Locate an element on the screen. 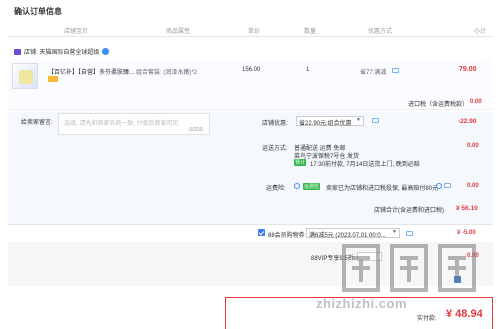 This screenshot has height=329, width=500. store-total-label: 店铺合计(含运费和进口税) is located at coordinates (409, 211).